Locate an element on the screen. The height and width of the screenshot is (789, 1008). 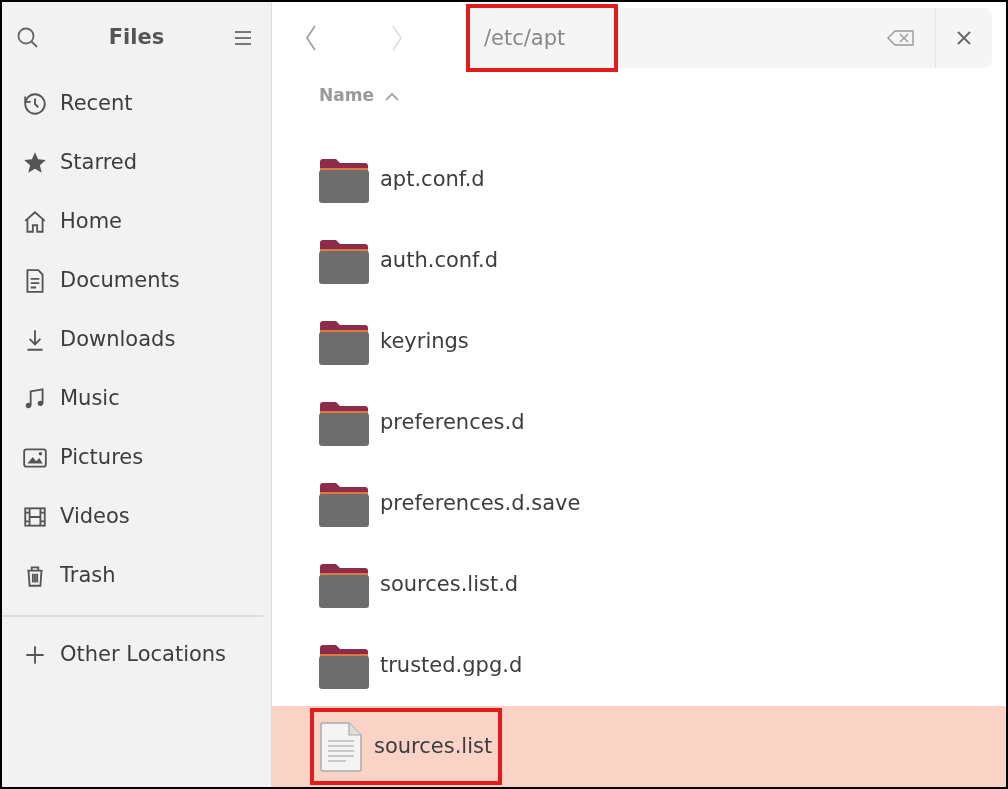
sidebar-item: Documents is located at coordinates (136, 280).